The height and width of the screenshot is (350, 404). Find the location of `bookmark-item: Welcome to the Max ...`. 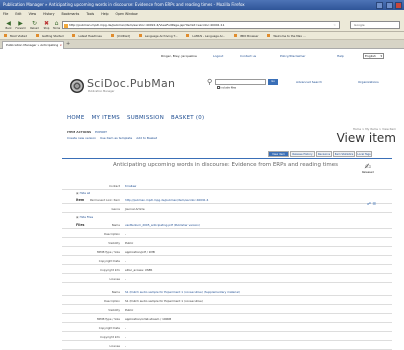

bookmark-item: Welcome to the Max ... is located at coordinates (286, 36).